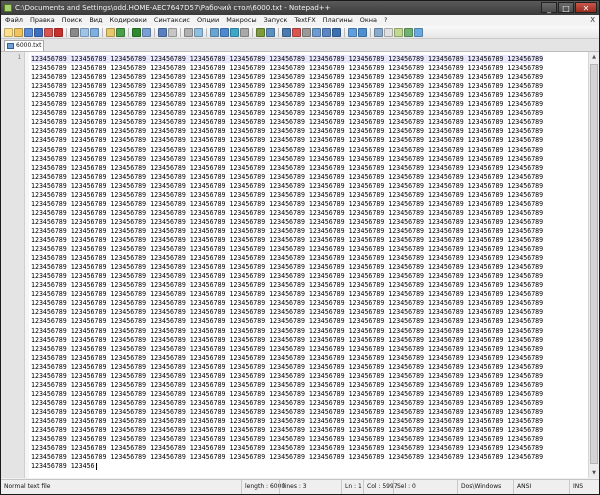  What do you see at coordinates (58, 32) in the screenshot?
I see `close-all-icon` at bounding box center [58, 32].